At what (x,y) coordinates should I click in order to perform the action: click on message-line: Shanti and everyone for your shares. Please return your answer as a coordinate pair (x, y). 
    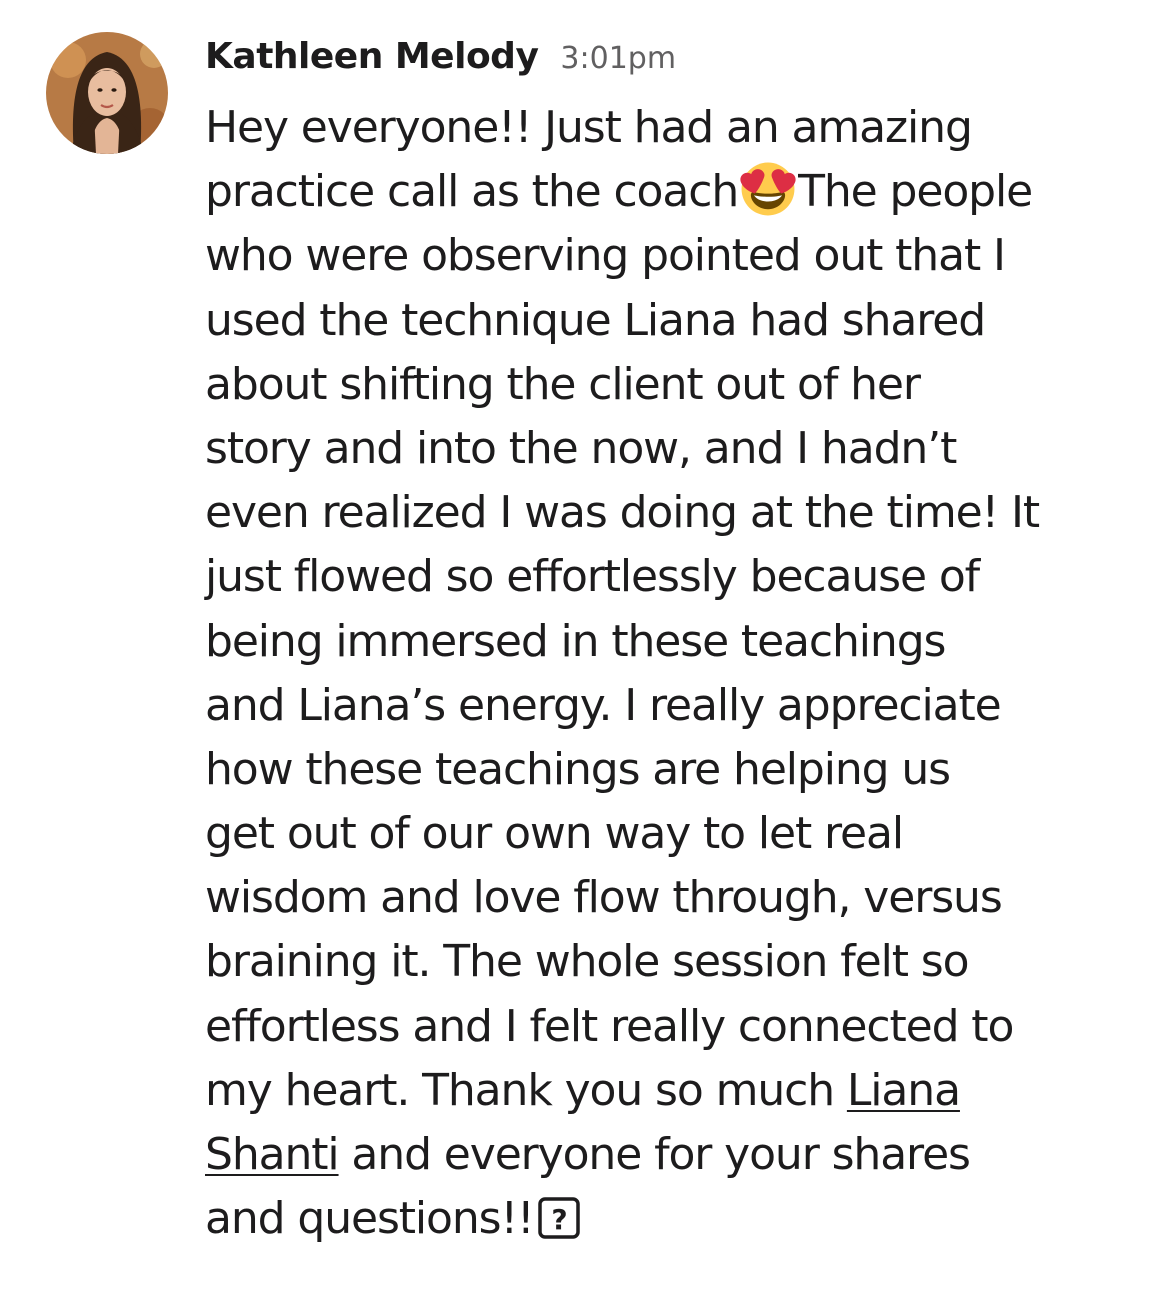
    Looking at the image, I should click on (588, 1154).